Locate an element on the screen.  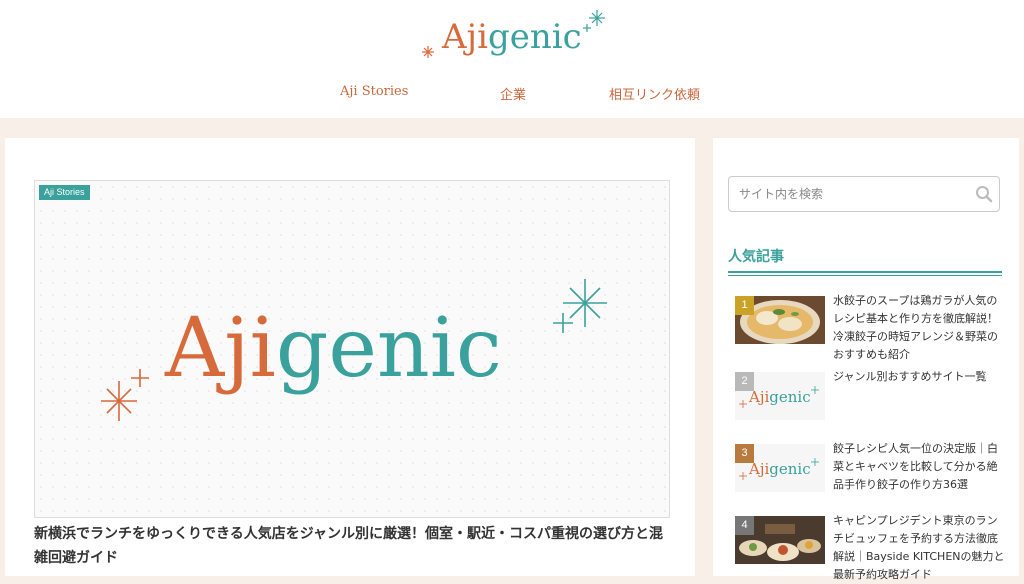
logo-wordmark: Ajigenic is located at coordinates (511, 37).